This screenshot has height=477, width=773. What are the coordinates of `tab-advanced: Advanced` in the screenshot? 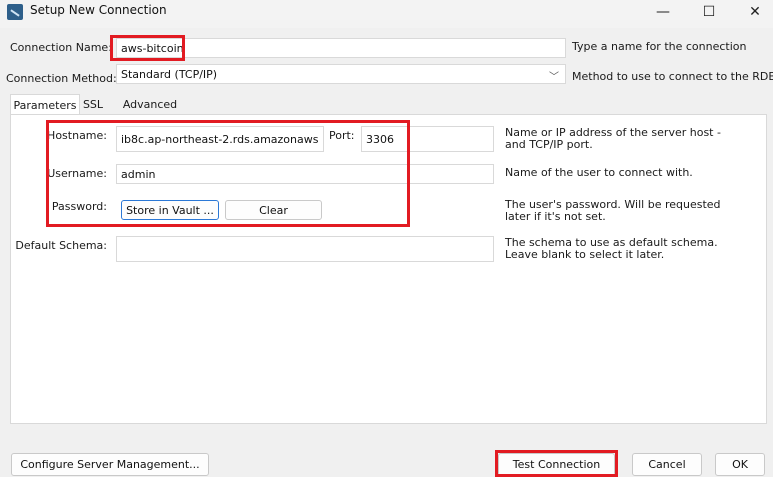 It's located at (150, 104).